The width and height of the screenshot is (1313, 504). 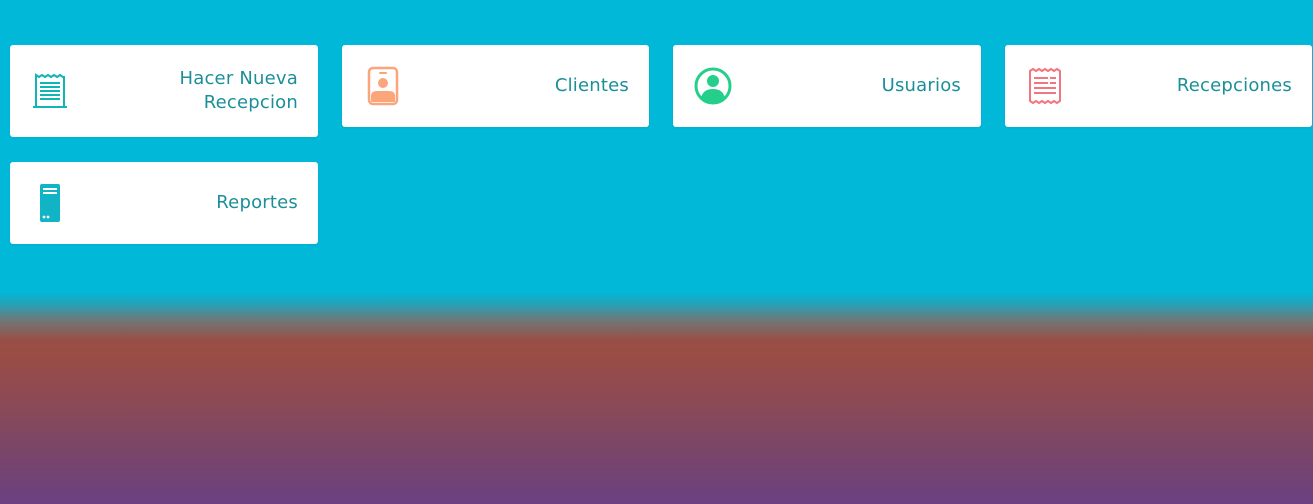 What do you see at coordinates (921, 85) in the screenshot?
I see `card-label: Usuarios` at bounding box center [921, 85].